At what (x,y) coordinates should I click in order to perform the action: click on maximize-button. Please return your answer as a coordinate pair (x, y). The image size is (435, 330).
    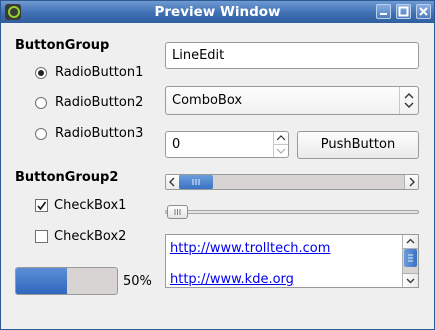
    Looking at the image, I should click on (403, 11).